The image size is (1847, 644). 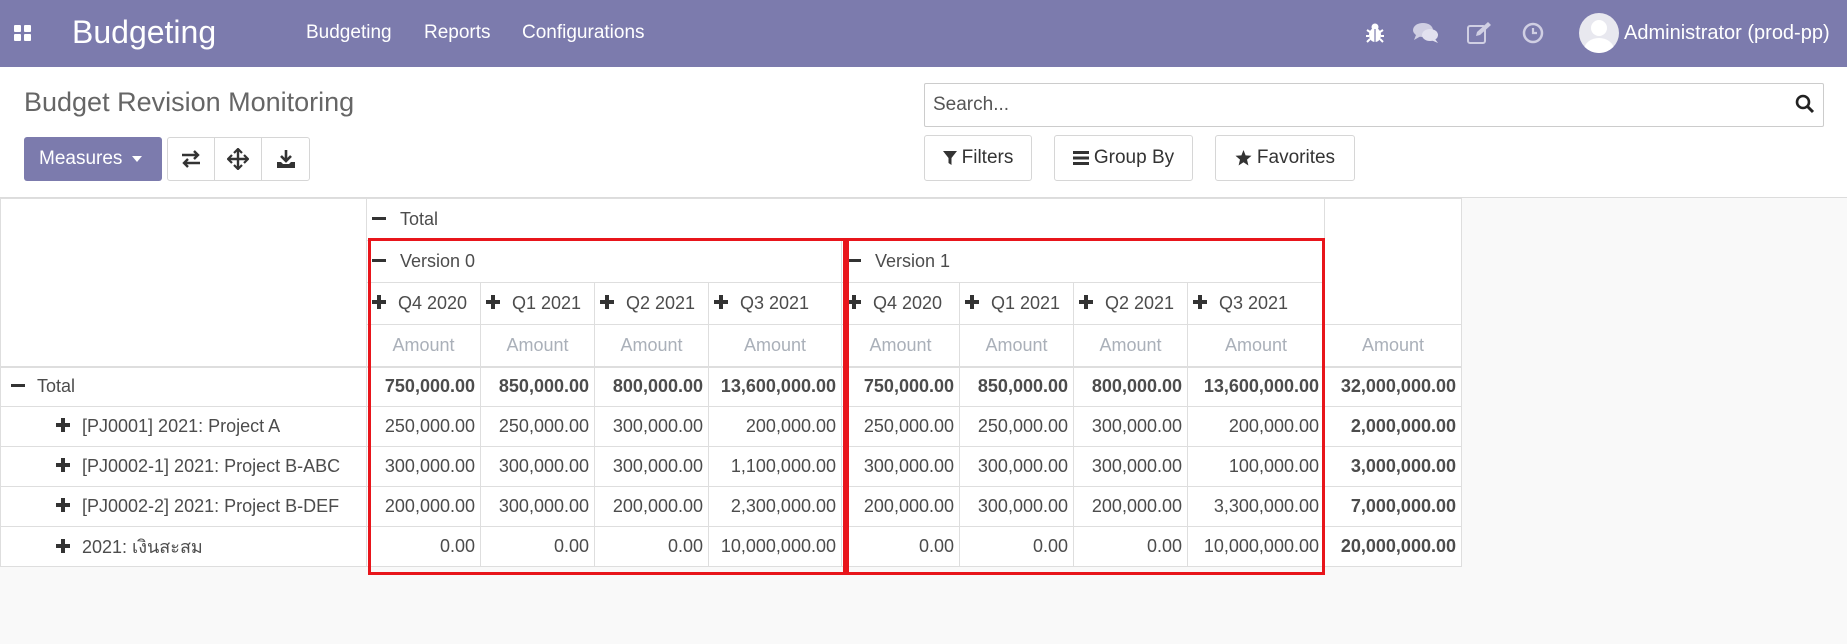 What do you see at coordinates (183, 426) in the screenshot?
I see `row-header: [PJ0001] 2021: Project A` at bounding box center [183, 426].